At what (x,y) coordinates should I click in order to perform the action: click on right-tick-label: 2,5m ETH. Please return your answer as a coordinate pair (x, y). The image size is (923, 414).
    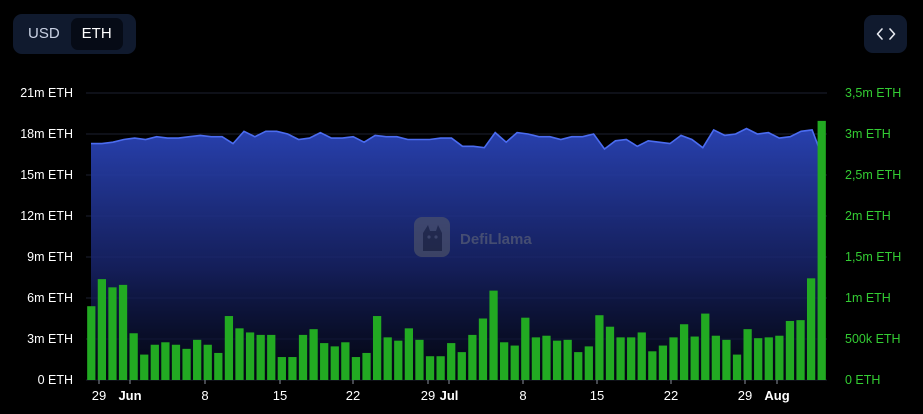
    Looking at the image, I should click on (873, 175).